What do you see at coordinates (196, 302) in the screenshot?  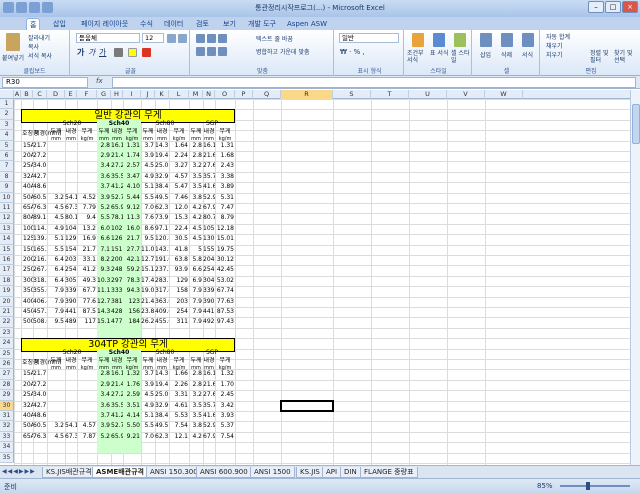 I see `data-cell: 7.9` at bounding box center [196, 302].